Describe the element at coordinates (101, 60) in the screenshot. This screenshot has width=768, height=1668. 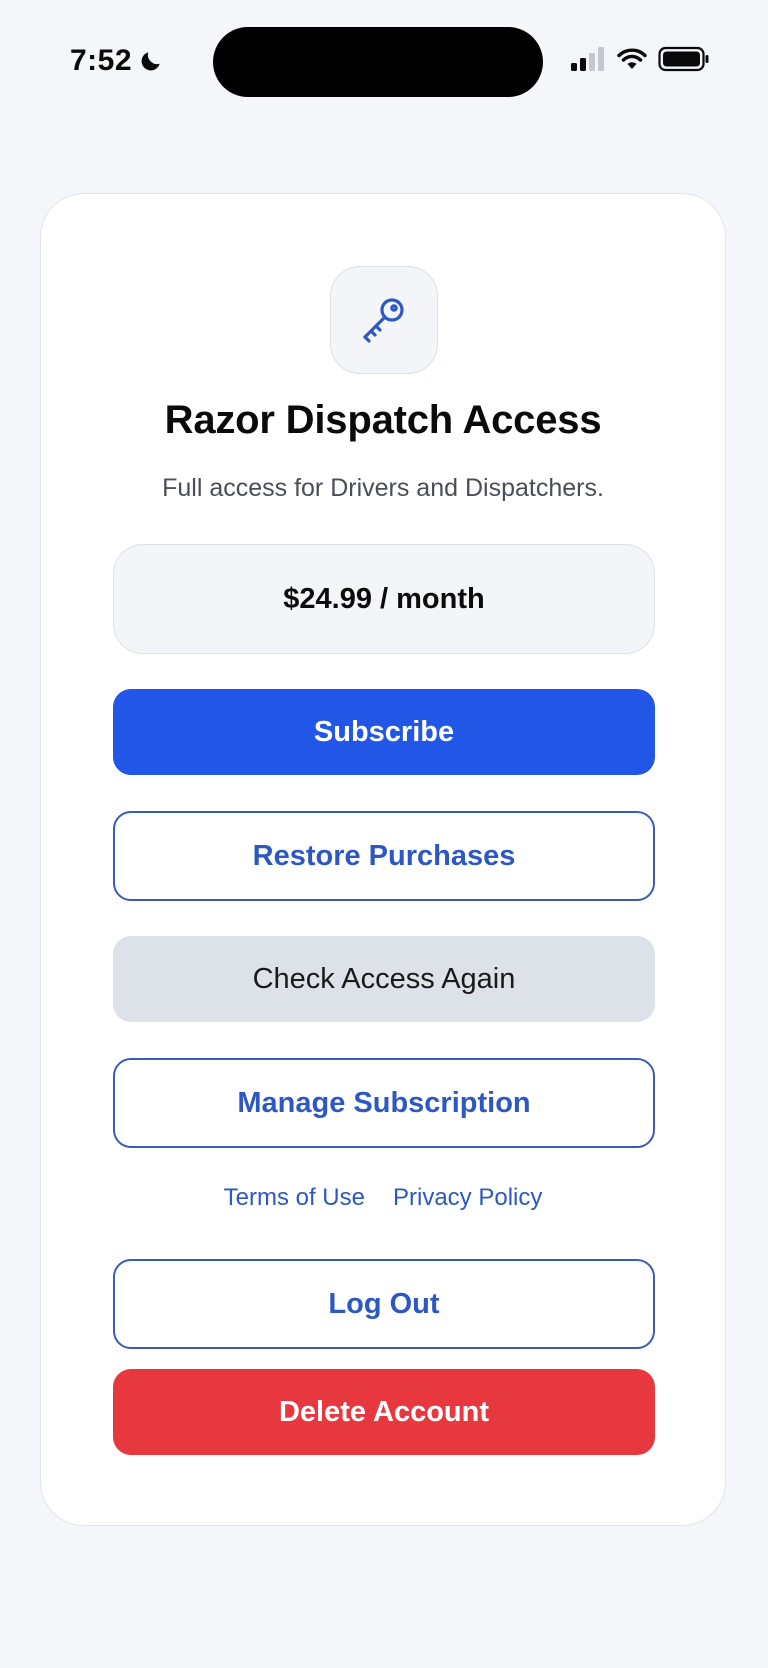
I see `status-time: 7:52` at that location.